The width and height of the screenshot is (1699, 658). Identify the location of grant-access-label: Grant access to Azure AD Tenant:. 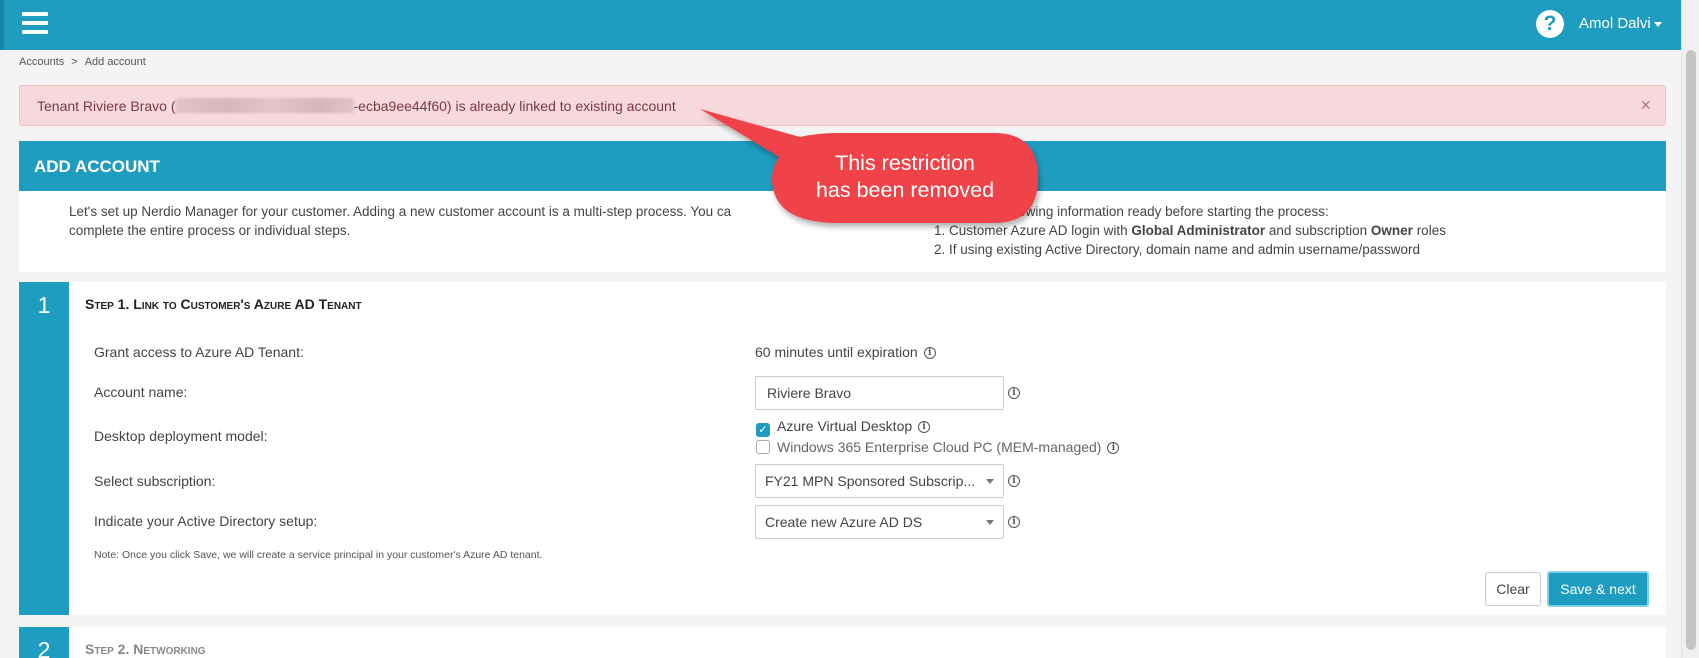
(199, 352).